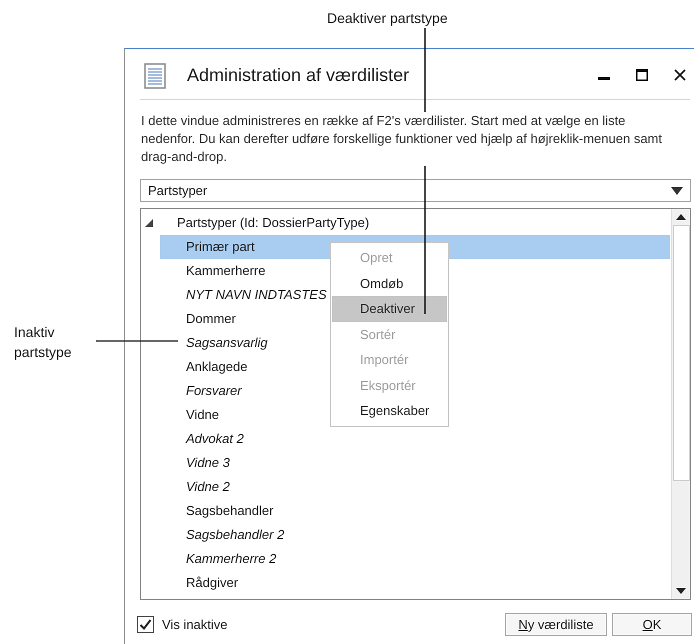  I want to click on callout-label: Deaktiver partstype, so click(387, 18).